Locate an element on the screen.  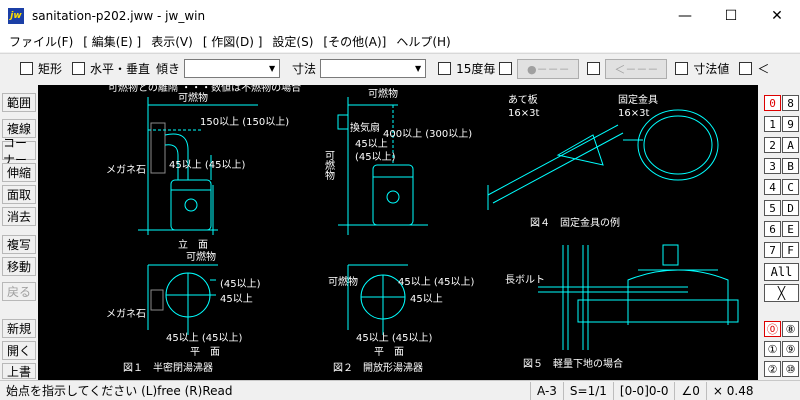
tool-chamfer: 面取 is located at coordinates (19, 194).